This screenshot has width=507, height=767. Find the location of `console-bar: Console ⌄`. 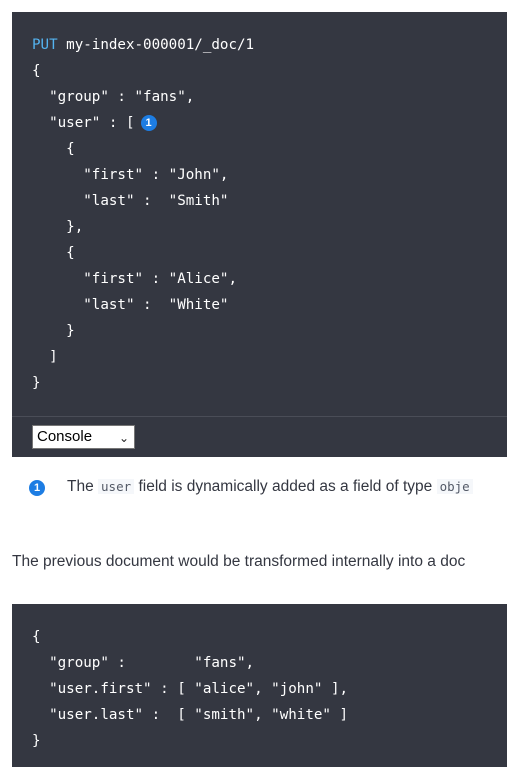

console-bar: Console ⌄ is located at coordinates (259, 436).